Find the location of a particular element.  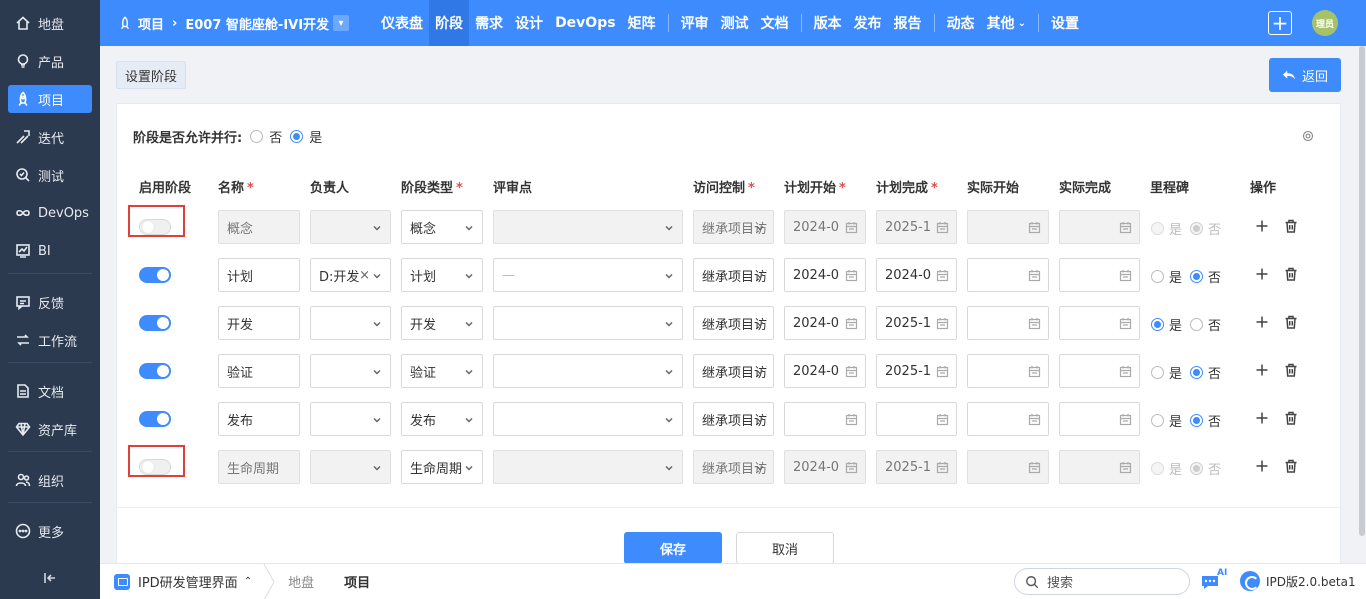

nav-matrix: 矩阵 is located at coordinates (642, 23).